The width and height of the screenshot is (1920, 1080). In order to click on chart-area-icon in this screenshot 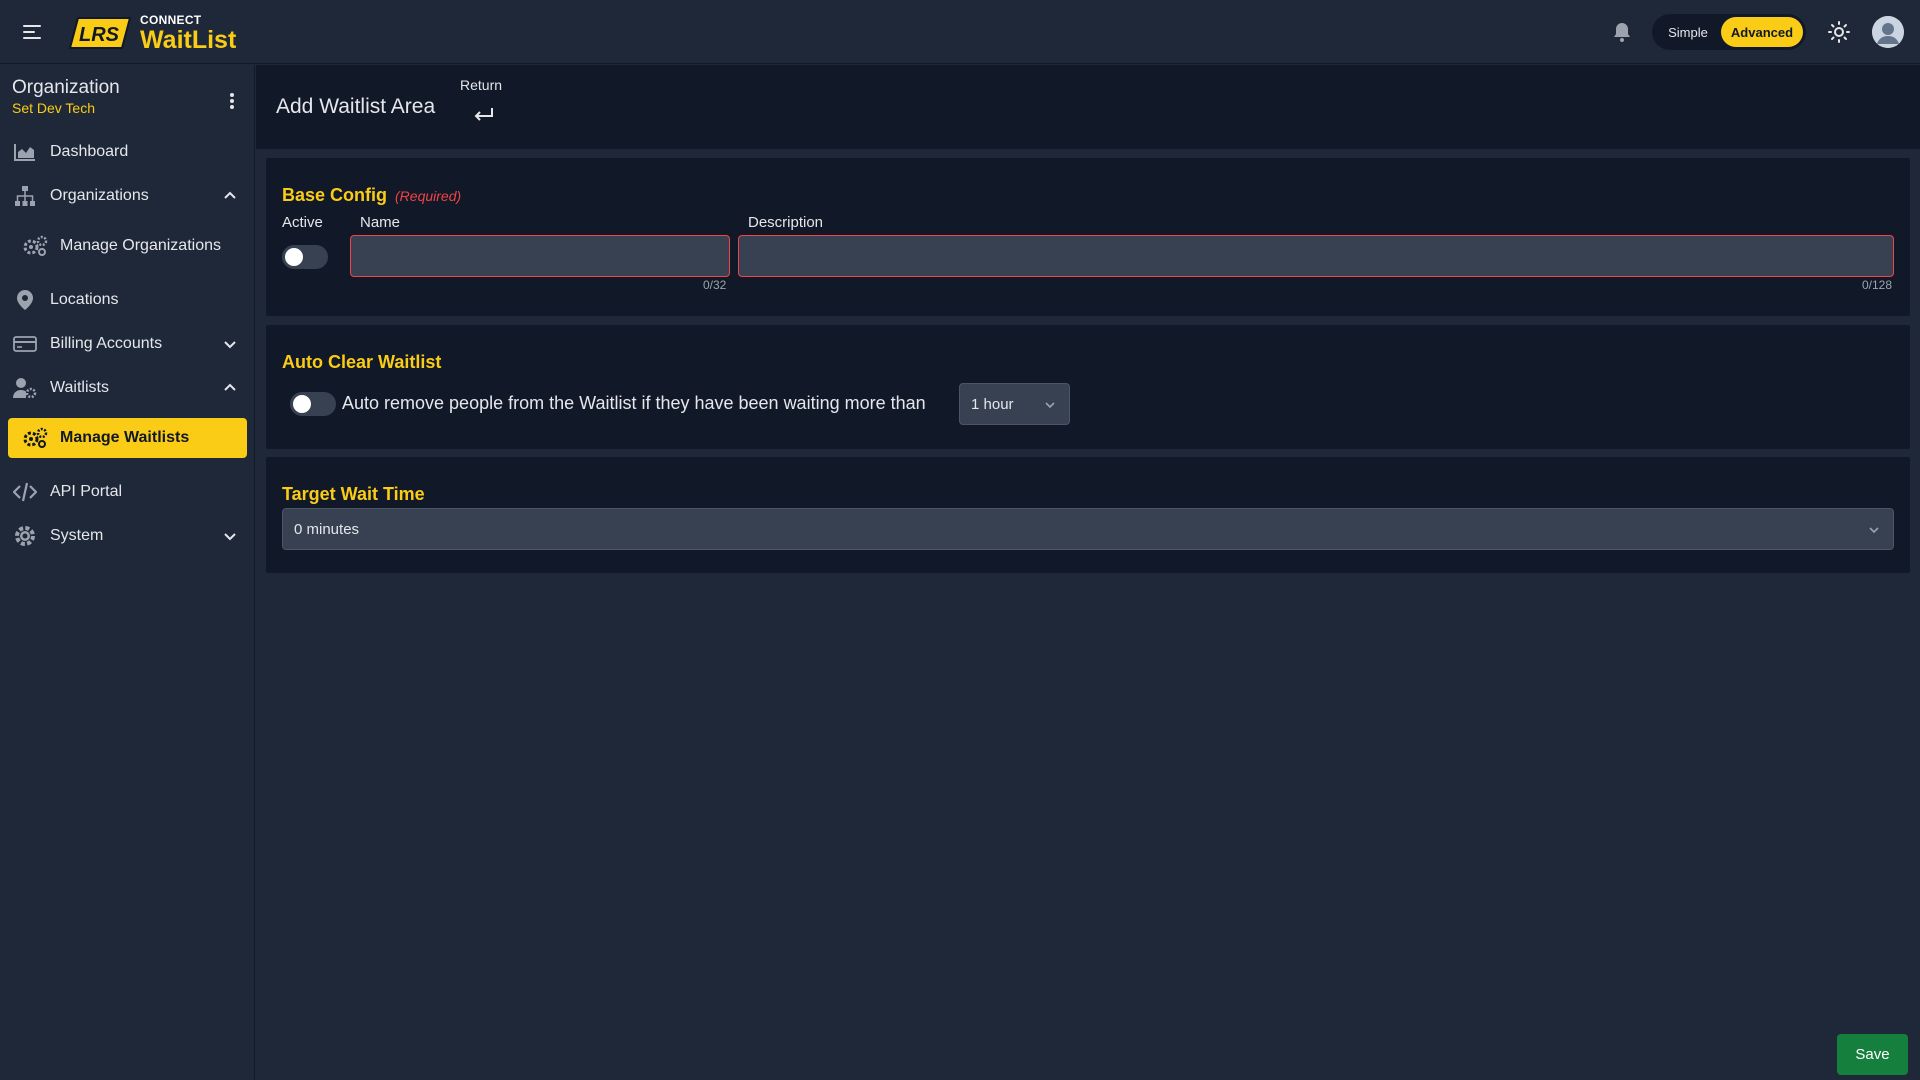, I will do `click(25, 152)`.